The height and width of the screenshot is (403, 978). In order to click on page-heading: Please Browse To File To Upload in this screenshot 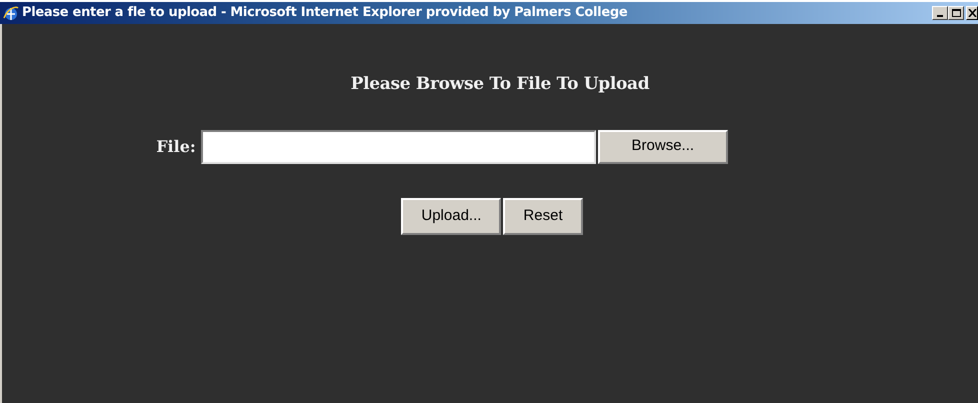, I will do `click(500, 84)`.